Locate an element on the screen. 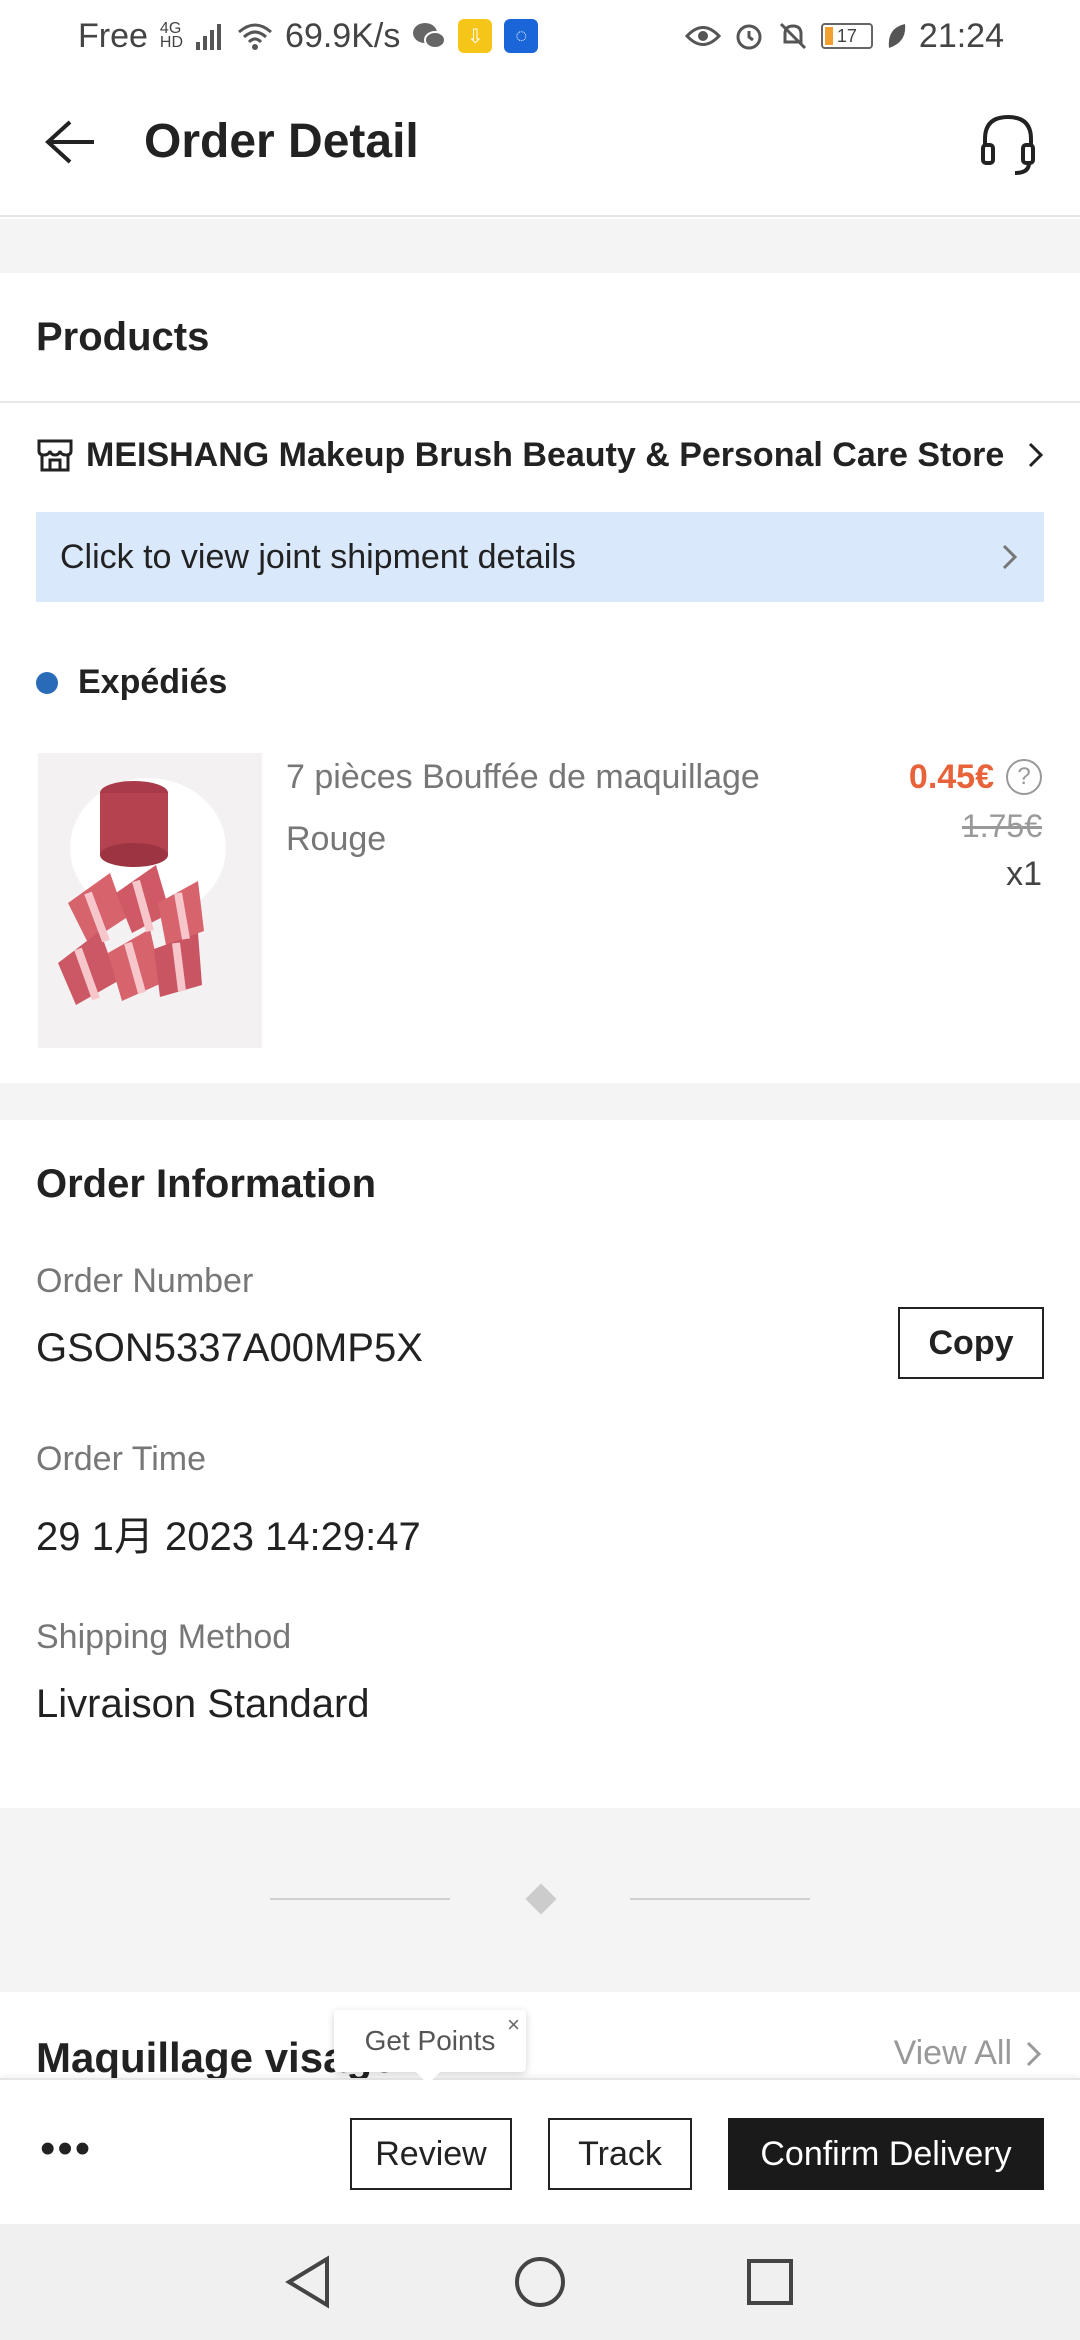  shipping-method-value: Livraison Standard is located at coordinates (203, 1704).